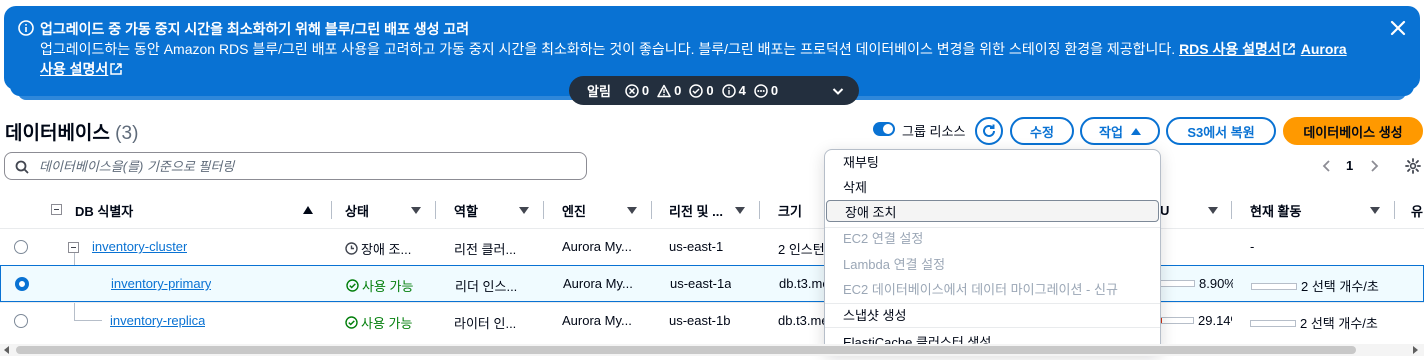 The width and height of the screenshot is (1424, 360). I want to click on column-engine: 엔진, so click(574, 210).